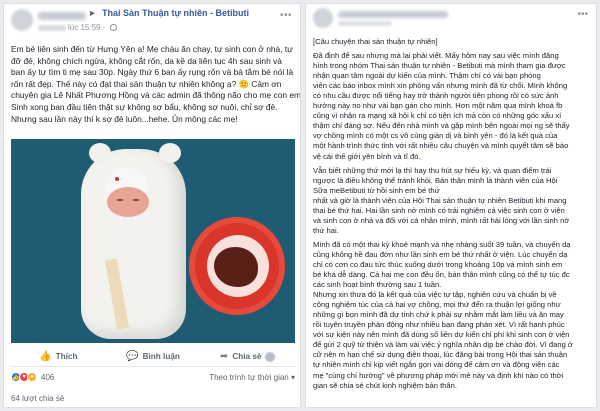 The width and height of the screenshot is (600, 411). Describe the element at coordinates (252, 377) in the screenshot. I see `comment-sort-dropdown: Theo trình tự thời gian ▾` at that location.